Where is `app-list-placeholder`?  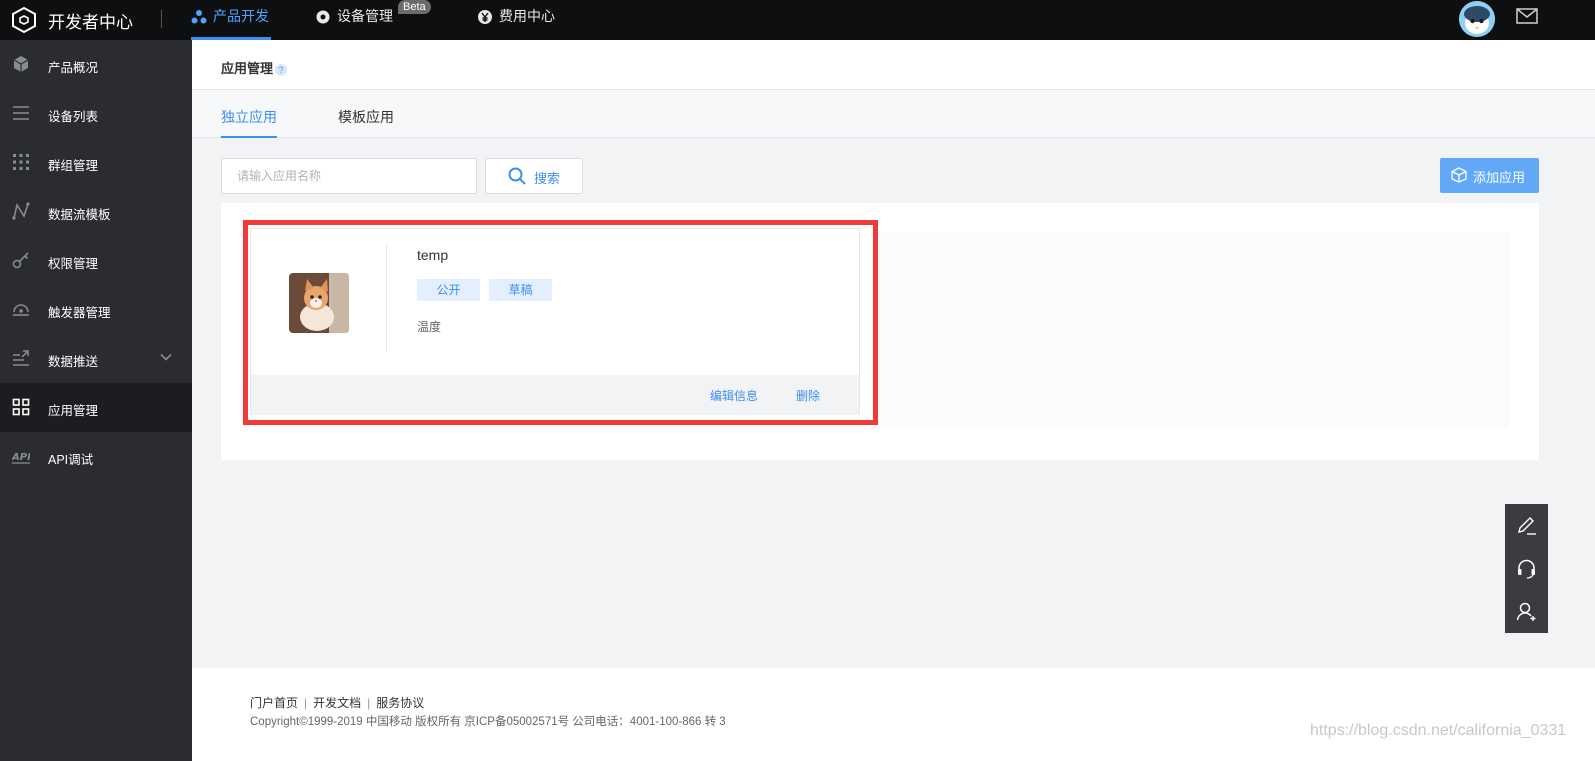 app-list-placeholder is located at coordinates (1193, 330).